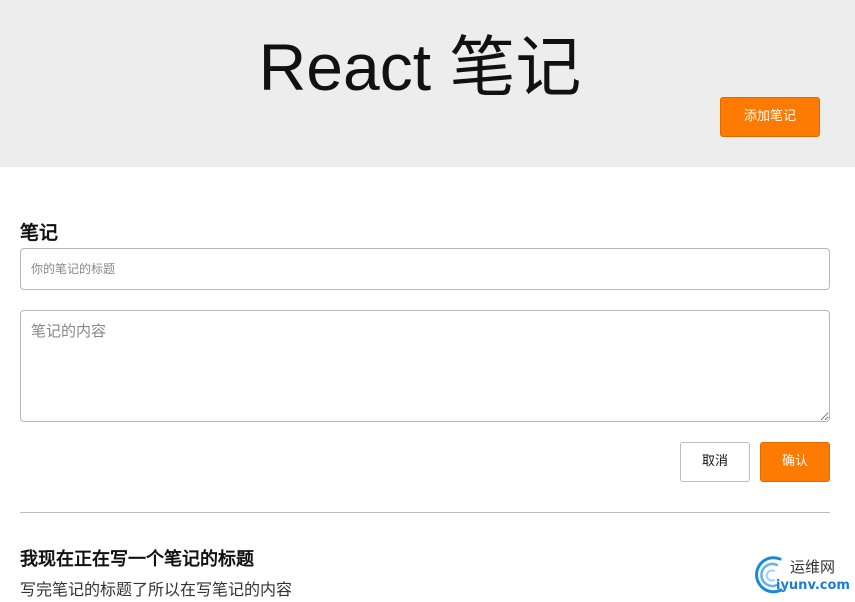 Image resolution: width=855 pixels, height=602 pixels. Describe the element at coordinates (39, 233) in the screenshot. I see `form-section-label: 笔记` at that location.